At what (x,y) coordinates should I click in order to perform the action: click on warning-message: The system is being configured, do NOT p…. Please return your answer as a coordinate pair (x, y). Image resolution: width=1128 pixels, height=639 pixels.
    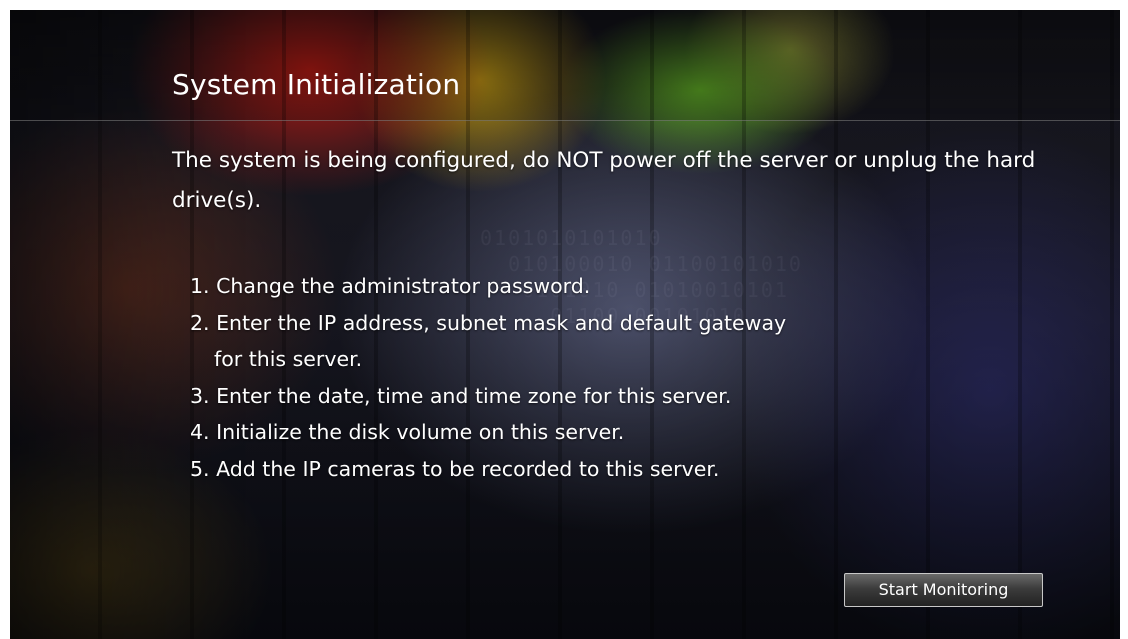
    Looking at the image, I should click on (604, 180).